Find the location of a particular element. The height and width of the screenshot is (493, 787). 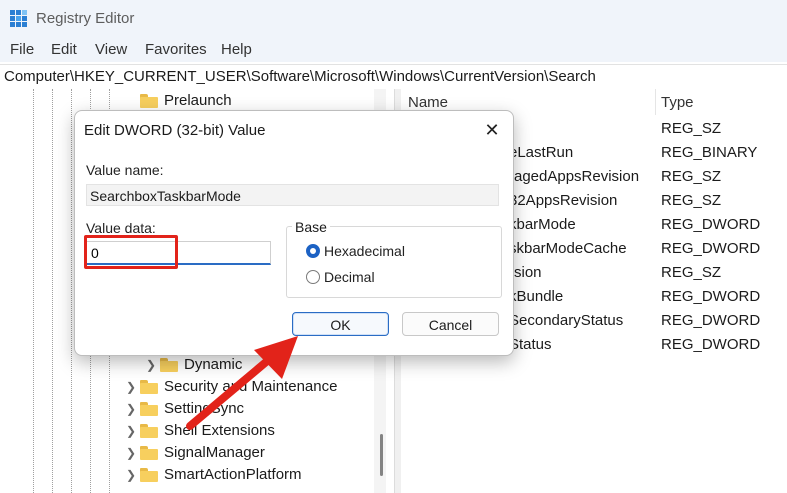

base-label: Base is located at coordinates (311, 227).